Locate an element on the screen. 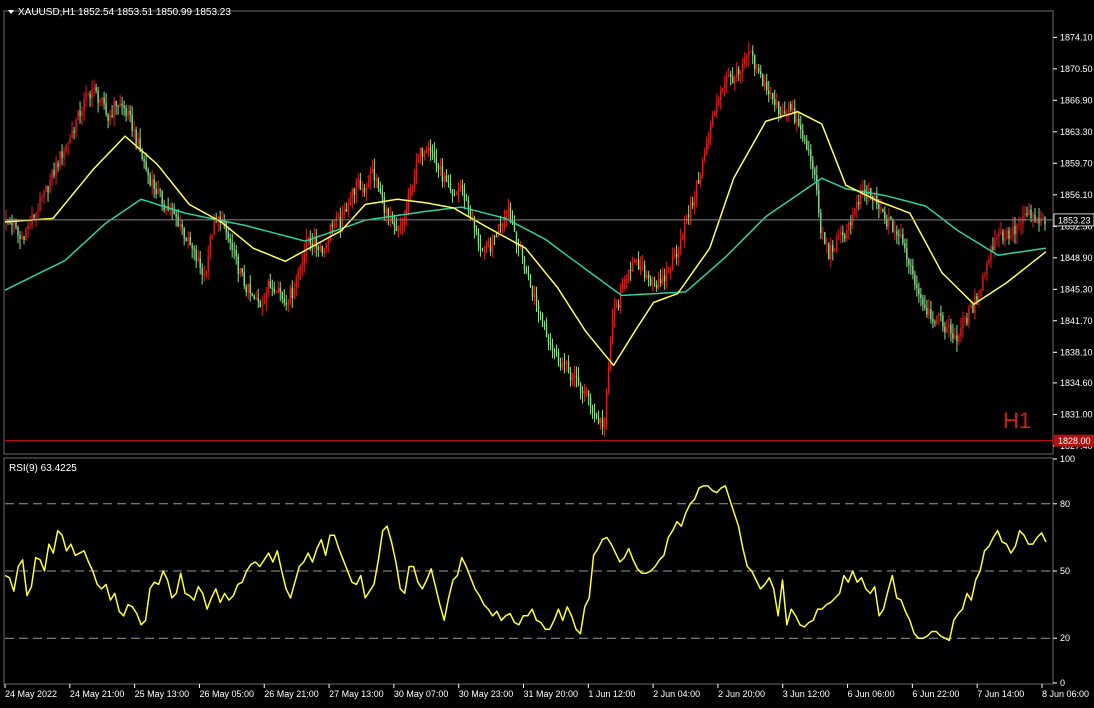 The width and height of the screenshot is (1094, 708). timeframe-badge: H1 is located at coordinates (1017, 420).